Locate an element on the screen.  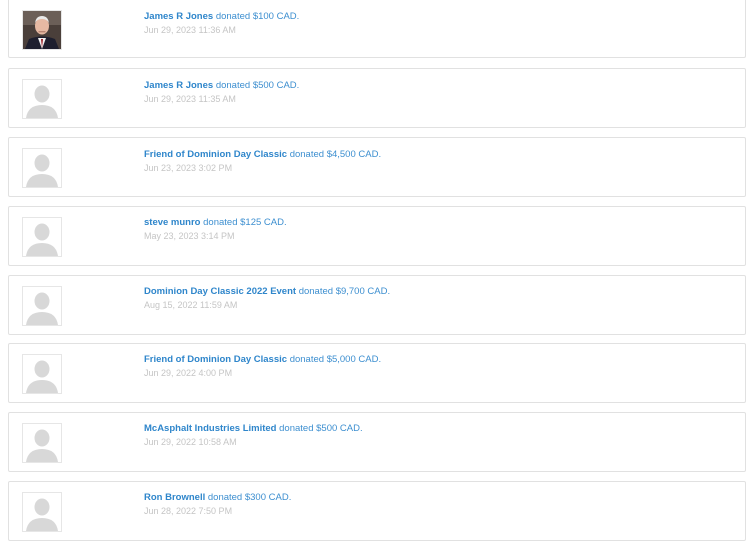
donor-photo-avatar is located at coordinates (42, 30).